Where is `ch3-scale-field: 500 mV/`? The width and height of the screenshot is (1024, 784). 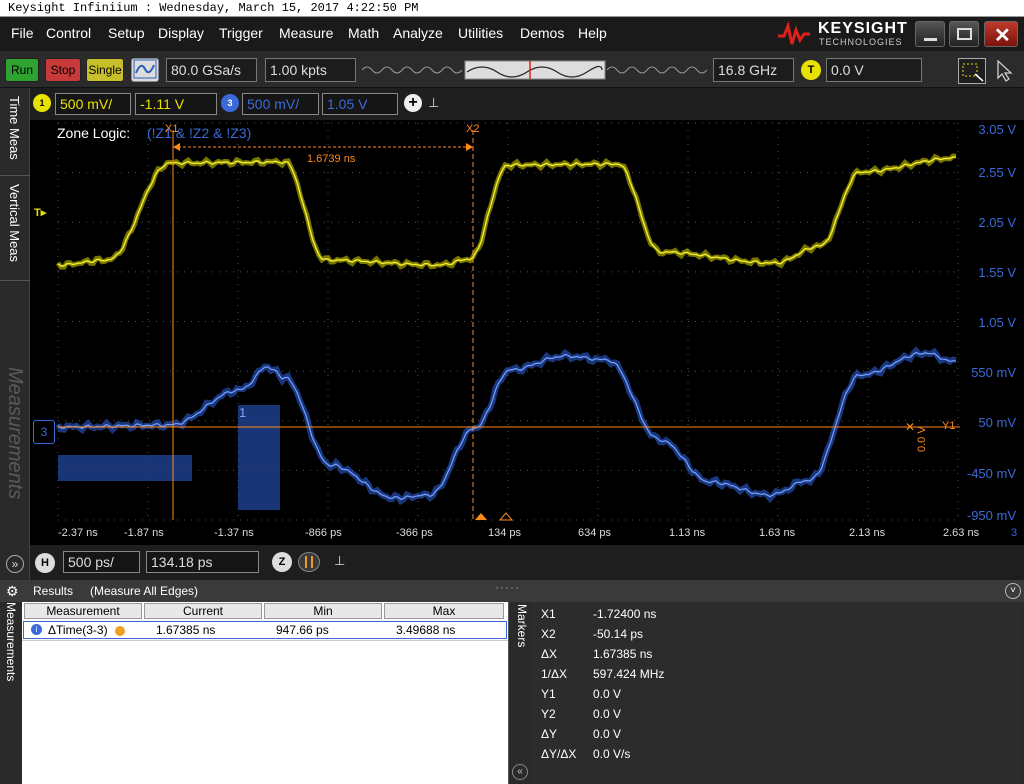
ch3-scale-field: 500 mV/ is located at coordinates (280, 104).